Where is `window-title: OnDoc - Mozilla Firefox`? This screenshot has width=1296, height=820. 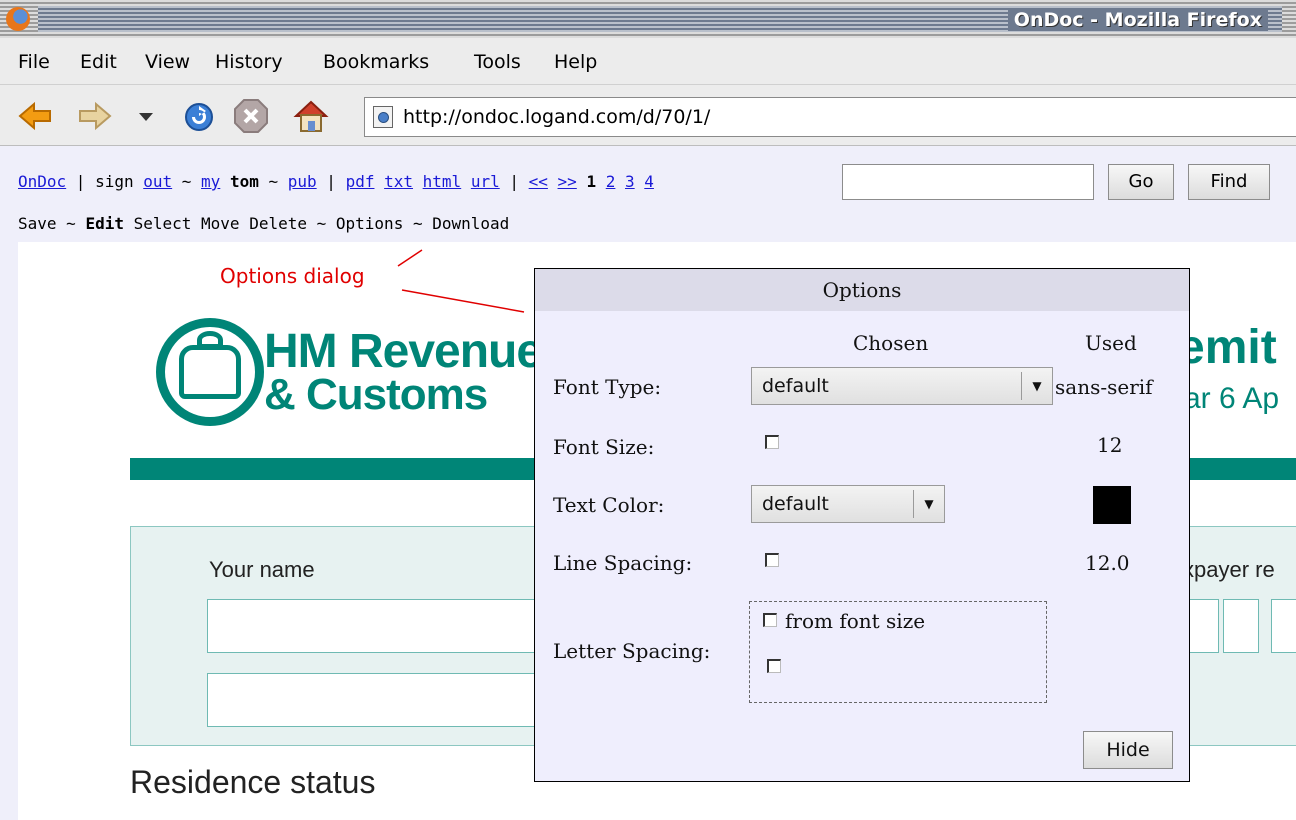 window-title: OnDoc - Mozilla Firefox is located at coordinates (1137, 20).